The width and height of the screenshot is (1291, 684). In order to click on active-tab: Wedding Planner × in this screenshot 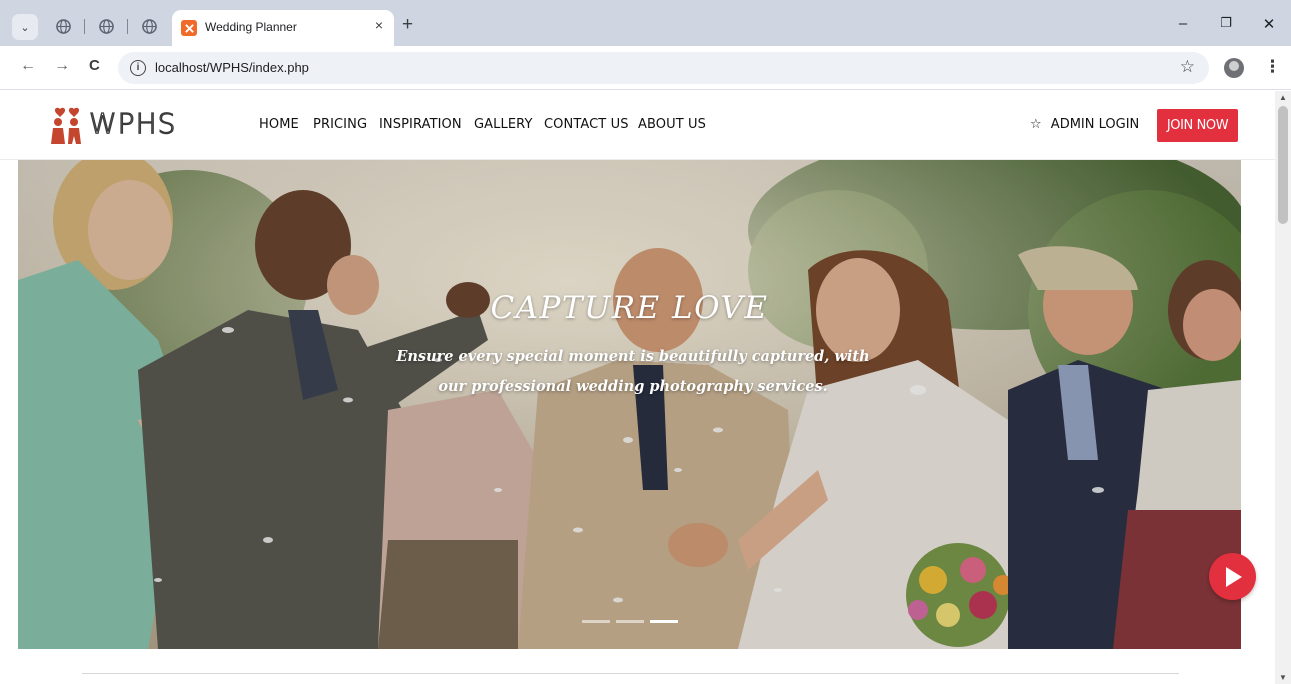, I will do `click(283, 28)`.